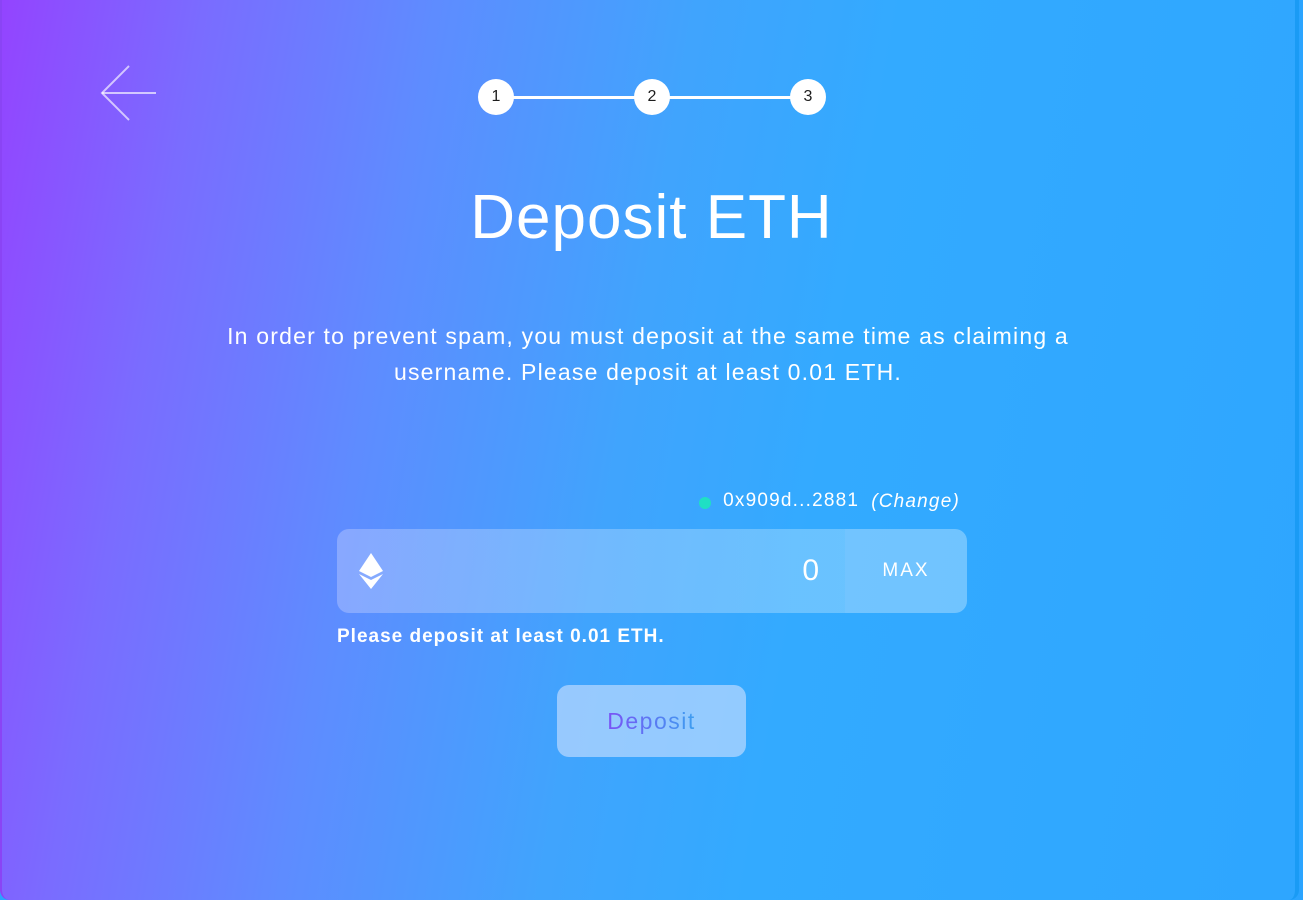 The height and width of the screenshot is (900, 1303). Describe the element at coordinates (371, 571) in the screenshot. I see `ethereum-icon` at that location.